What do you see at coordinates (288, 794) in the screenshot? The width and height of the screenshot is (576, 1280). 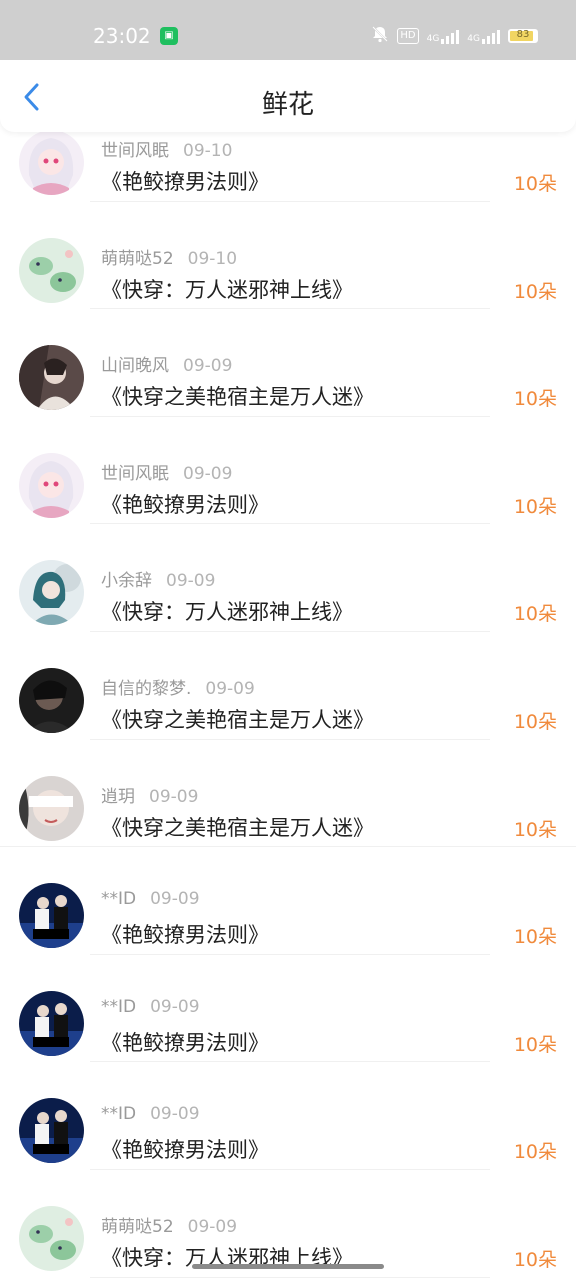 I see `list-item: 逍玥 09-09 《快穿之美艳宿主是万人迷》 10朵` at bounding box center [288, 794].